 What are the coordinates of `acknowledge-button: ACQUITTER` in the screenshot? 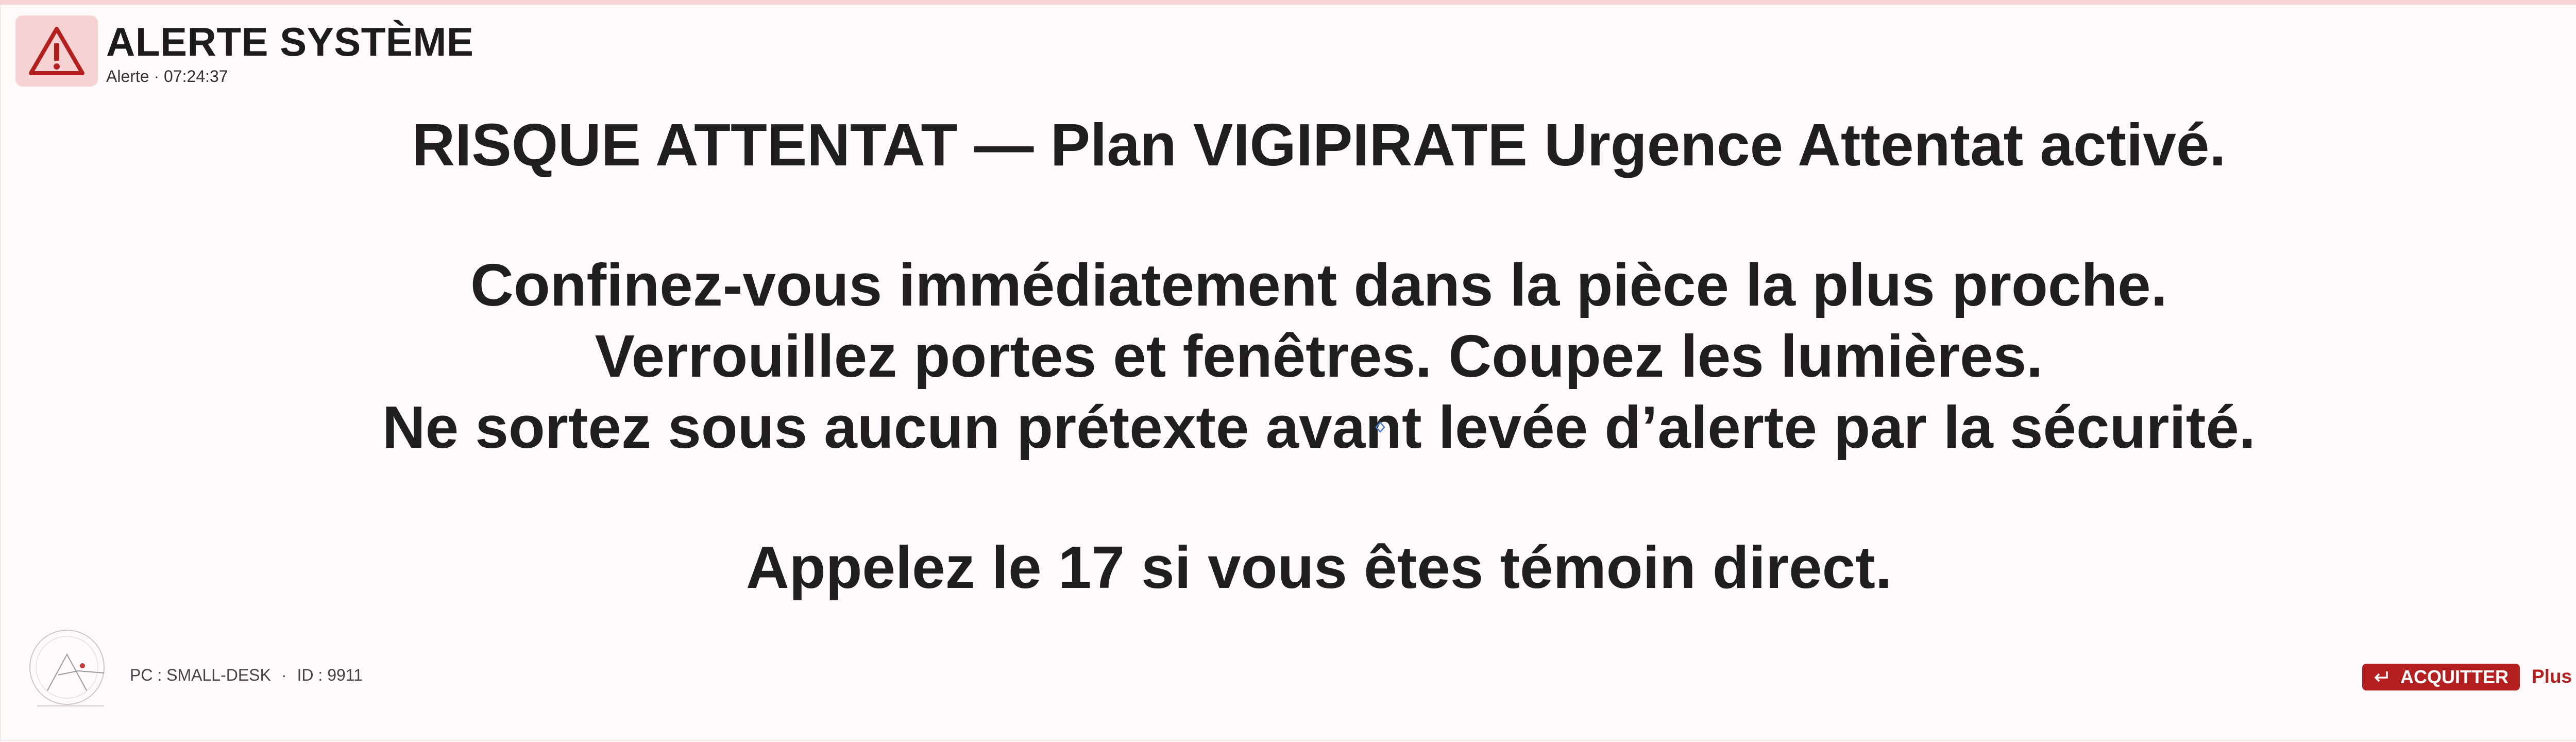 It's located at (2441, 677).